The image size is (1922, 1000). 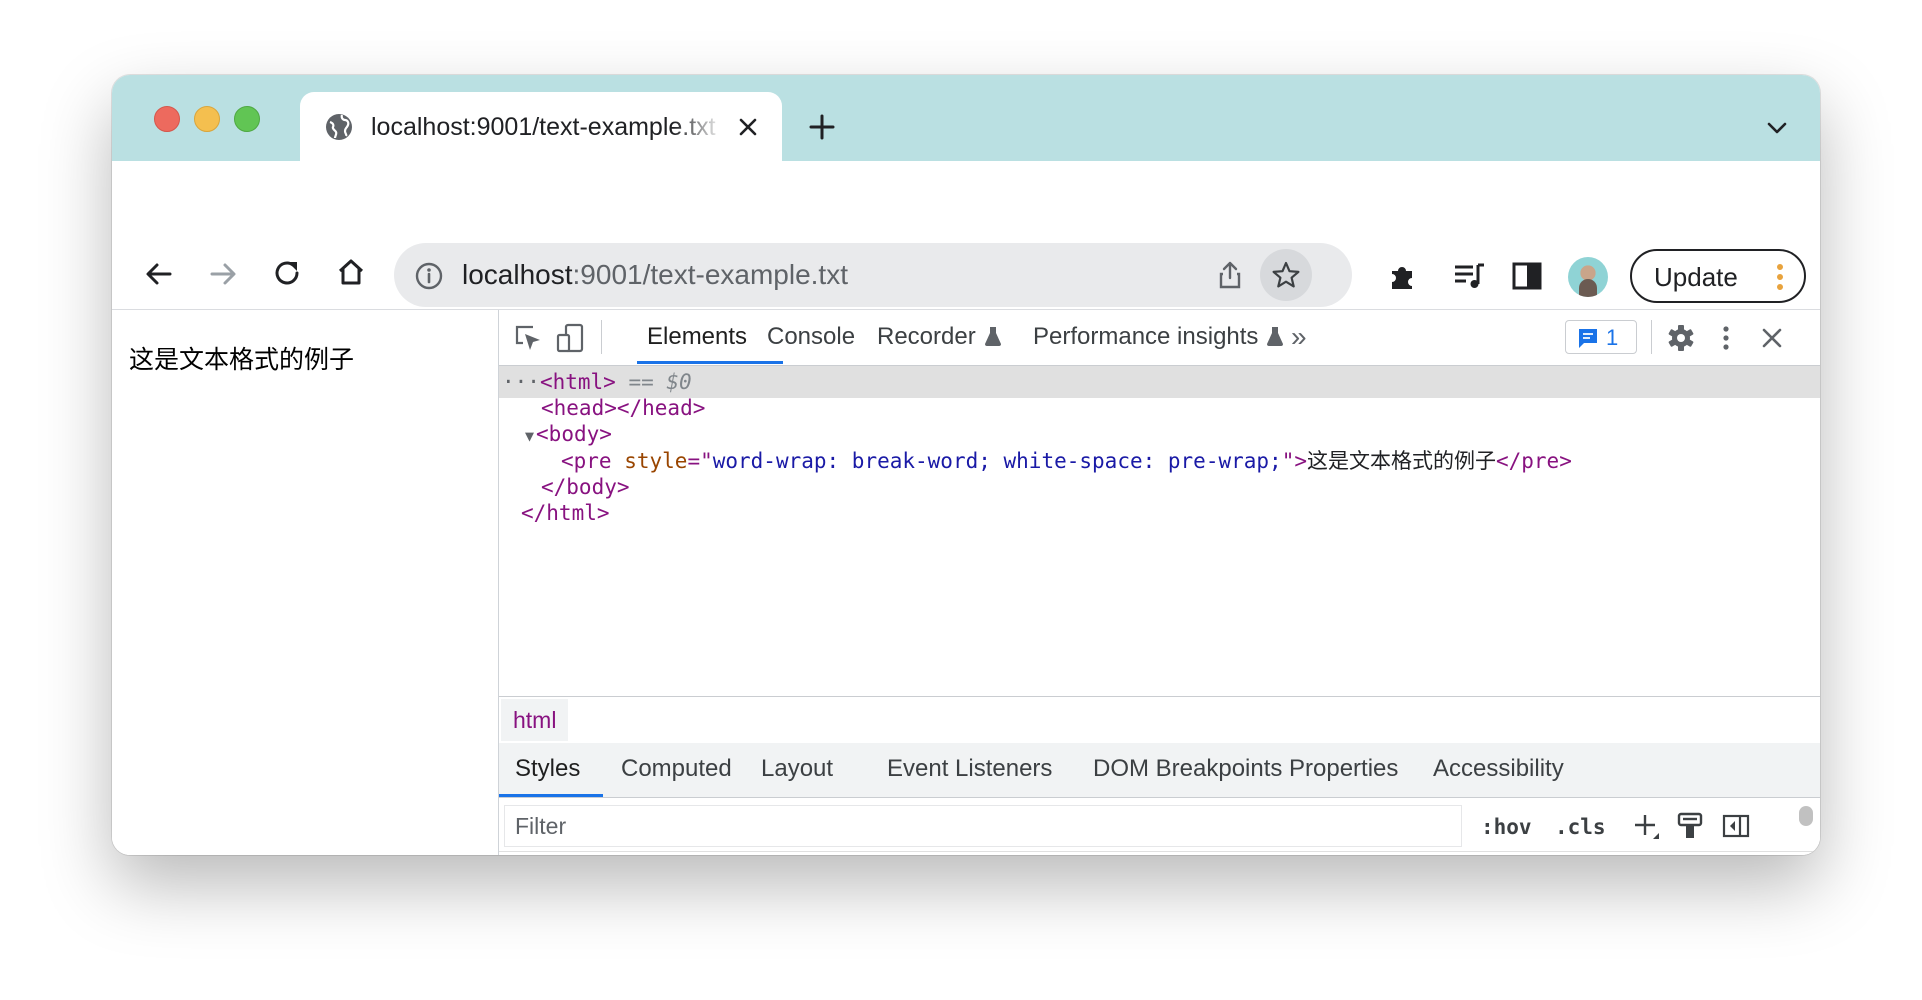 I want to click on pre-close-tag: </pre>, so click(x=1533, y=461).